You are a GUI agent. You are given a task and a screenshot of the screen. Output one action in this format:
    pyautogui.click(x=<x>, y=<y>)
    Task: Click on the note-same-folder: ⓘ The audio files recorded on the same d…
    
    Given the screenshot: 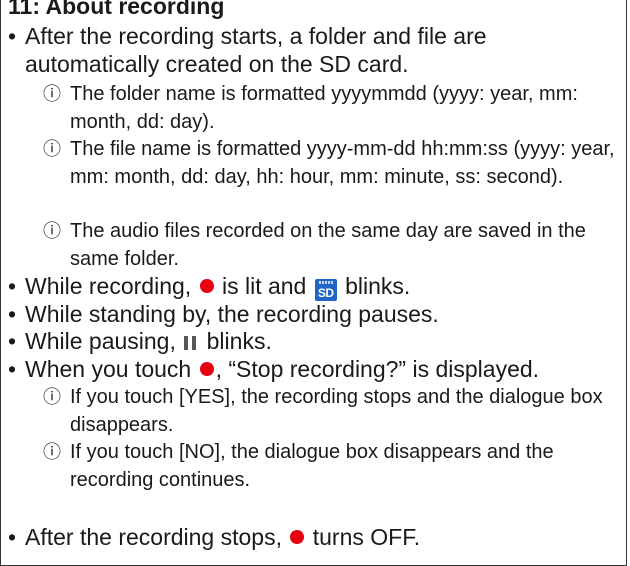 What is the action you would take?
    pyautogui.click(x=330, y=245)
    